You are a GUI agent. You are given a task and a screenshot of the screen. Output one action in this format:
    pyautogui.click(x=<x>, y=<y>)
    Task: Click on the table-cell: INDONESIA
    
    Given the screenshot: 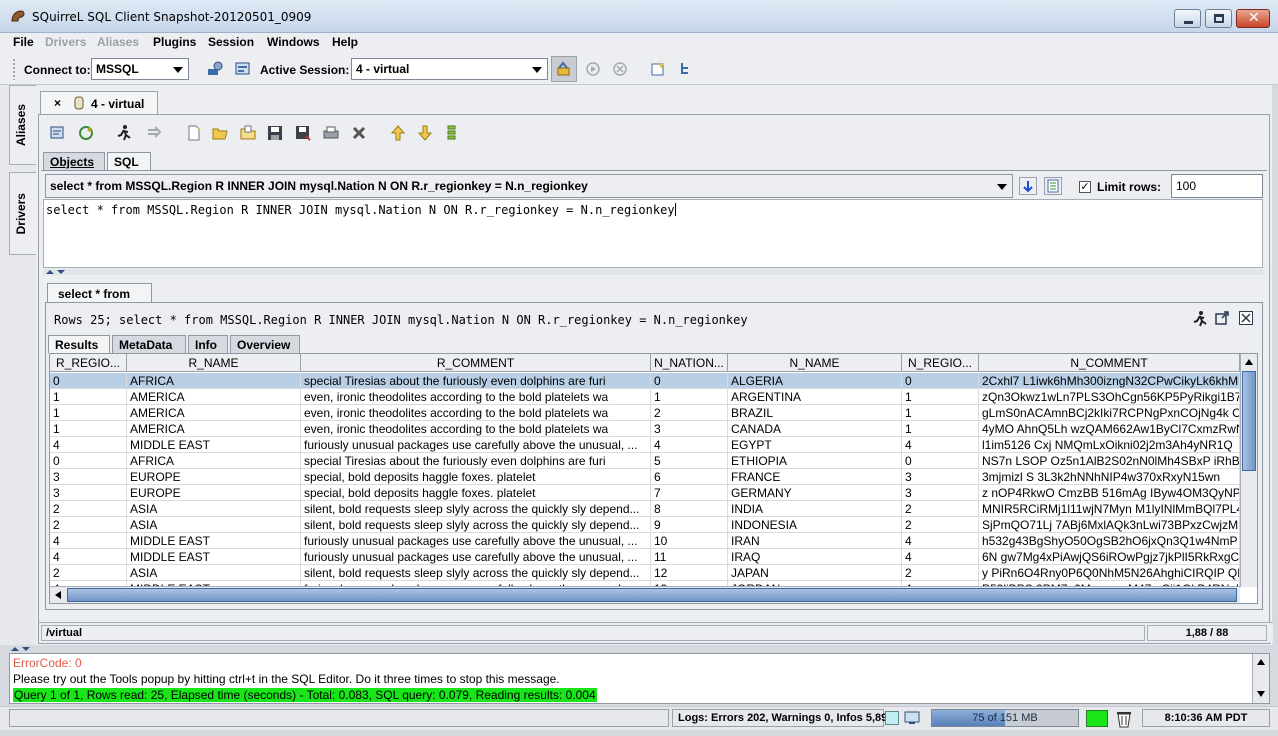 What is the action you would take?
    pyautogui.click(x=815, y=525)
    